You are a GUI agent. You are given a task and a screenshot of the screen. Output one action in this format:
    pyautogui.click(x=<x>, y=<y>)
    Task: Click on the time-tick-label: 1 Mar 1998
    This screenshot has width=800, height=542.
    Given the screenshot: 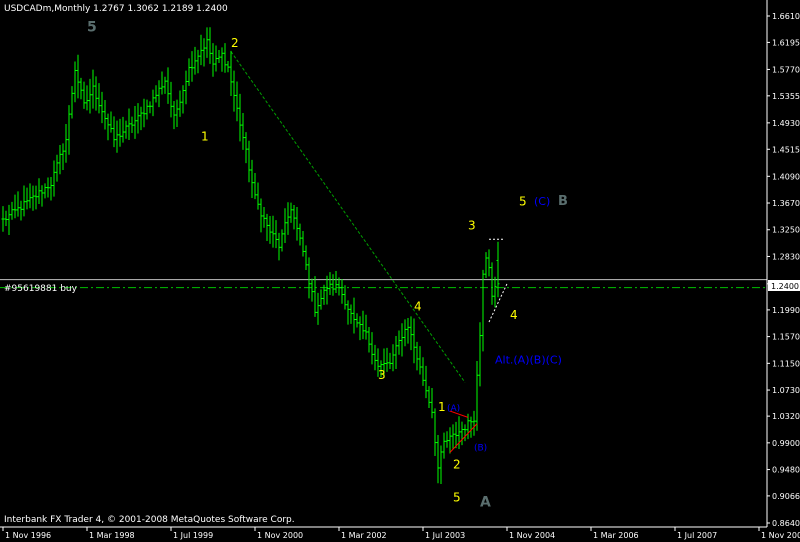 What is the action you would take?
    pyautogui.click(x=112, y=535)
    